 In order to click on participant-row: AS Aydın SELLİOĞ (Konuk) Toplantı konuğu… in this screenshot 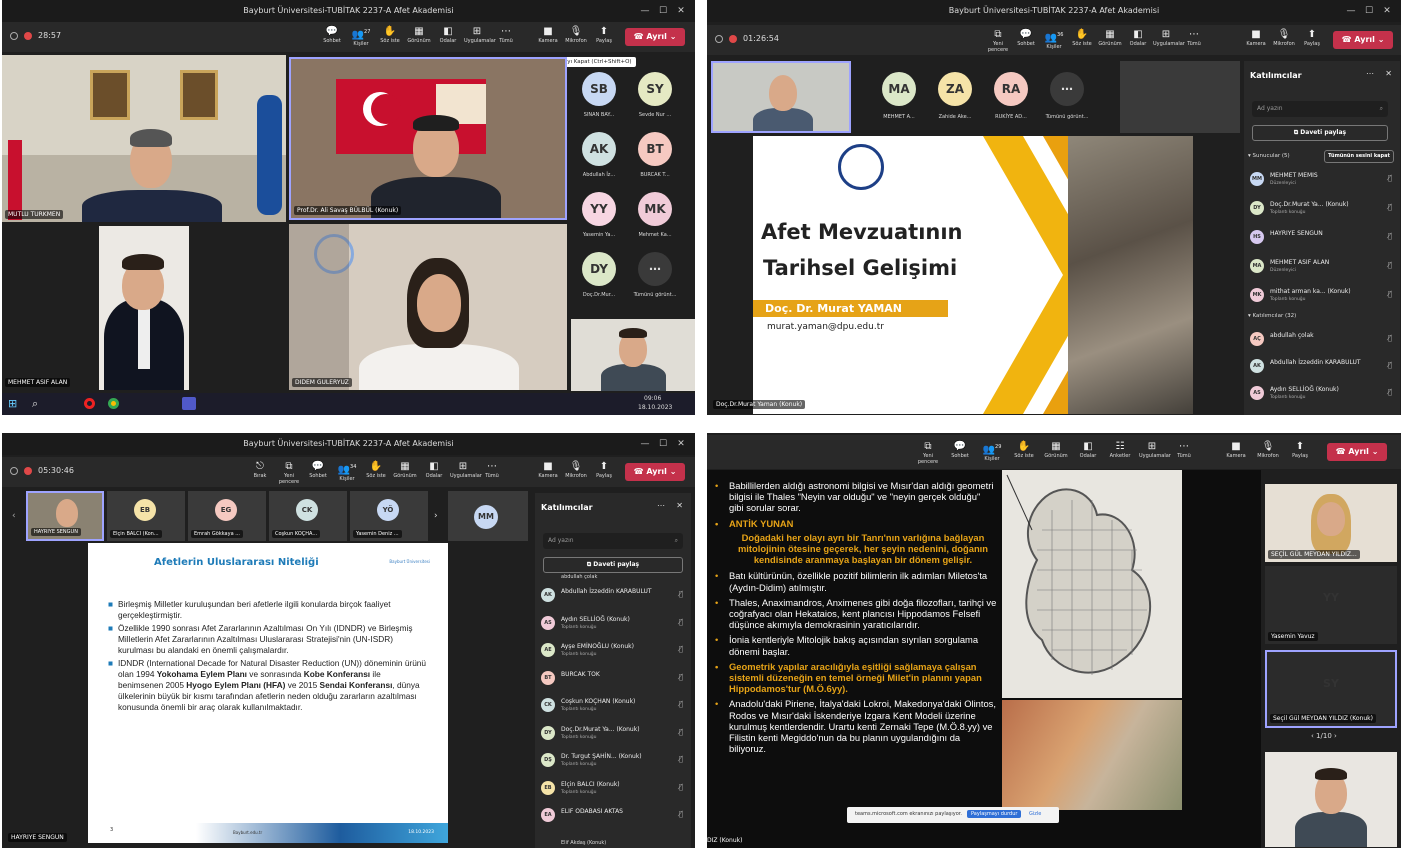, I will do `click(613, 624)`.